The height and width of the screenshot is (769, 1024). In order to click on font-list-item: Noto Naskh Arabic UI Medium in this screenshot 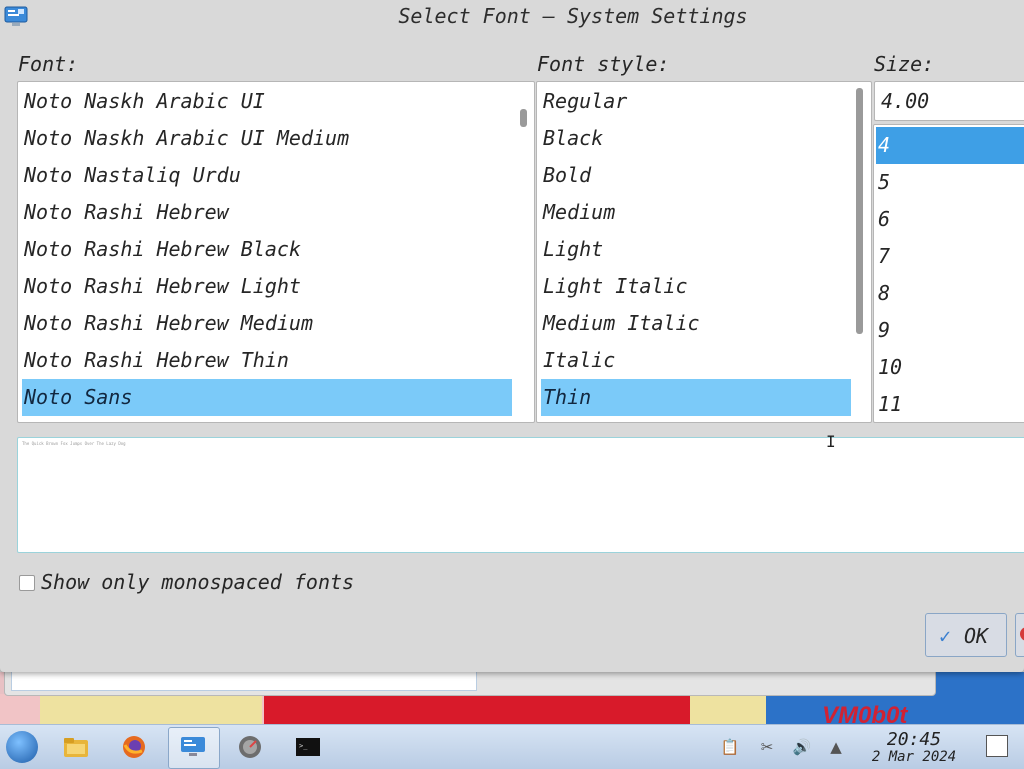, I will do `click(276, 138)`.